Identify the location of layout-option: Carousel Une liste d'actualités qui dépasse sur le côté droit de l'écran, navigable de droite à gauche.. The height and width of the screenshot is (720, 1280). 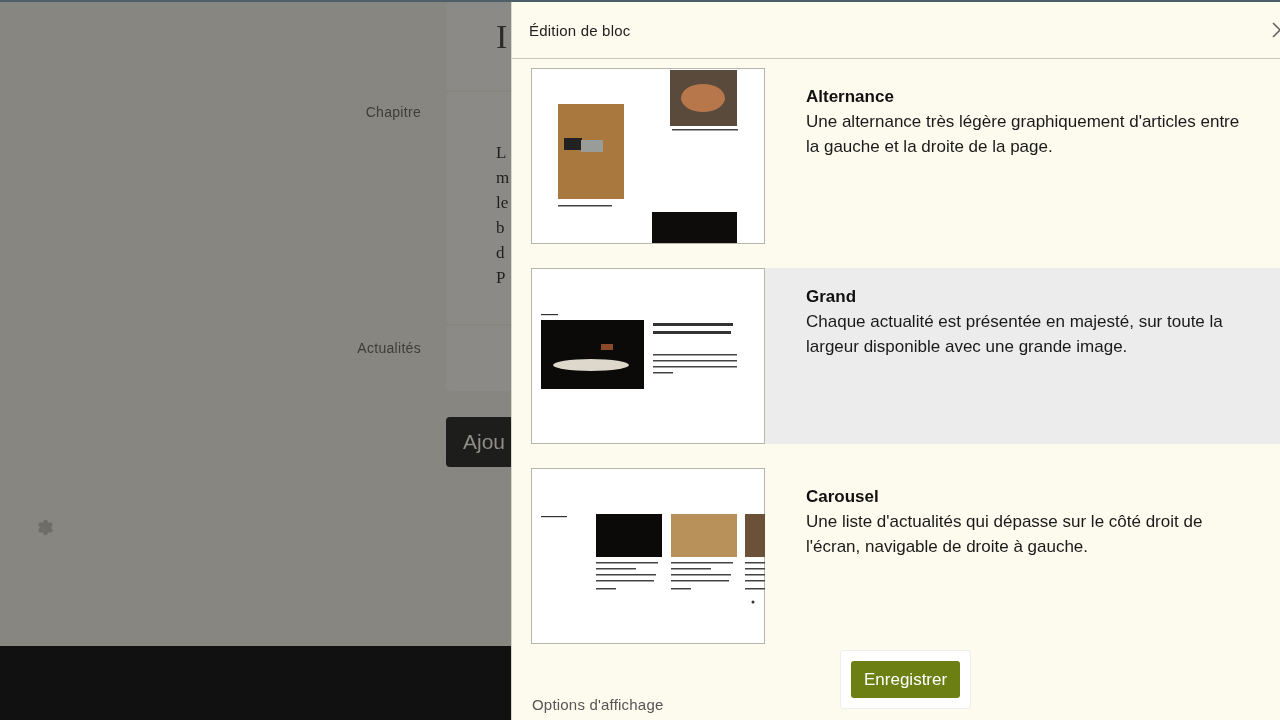
(1022, 556).